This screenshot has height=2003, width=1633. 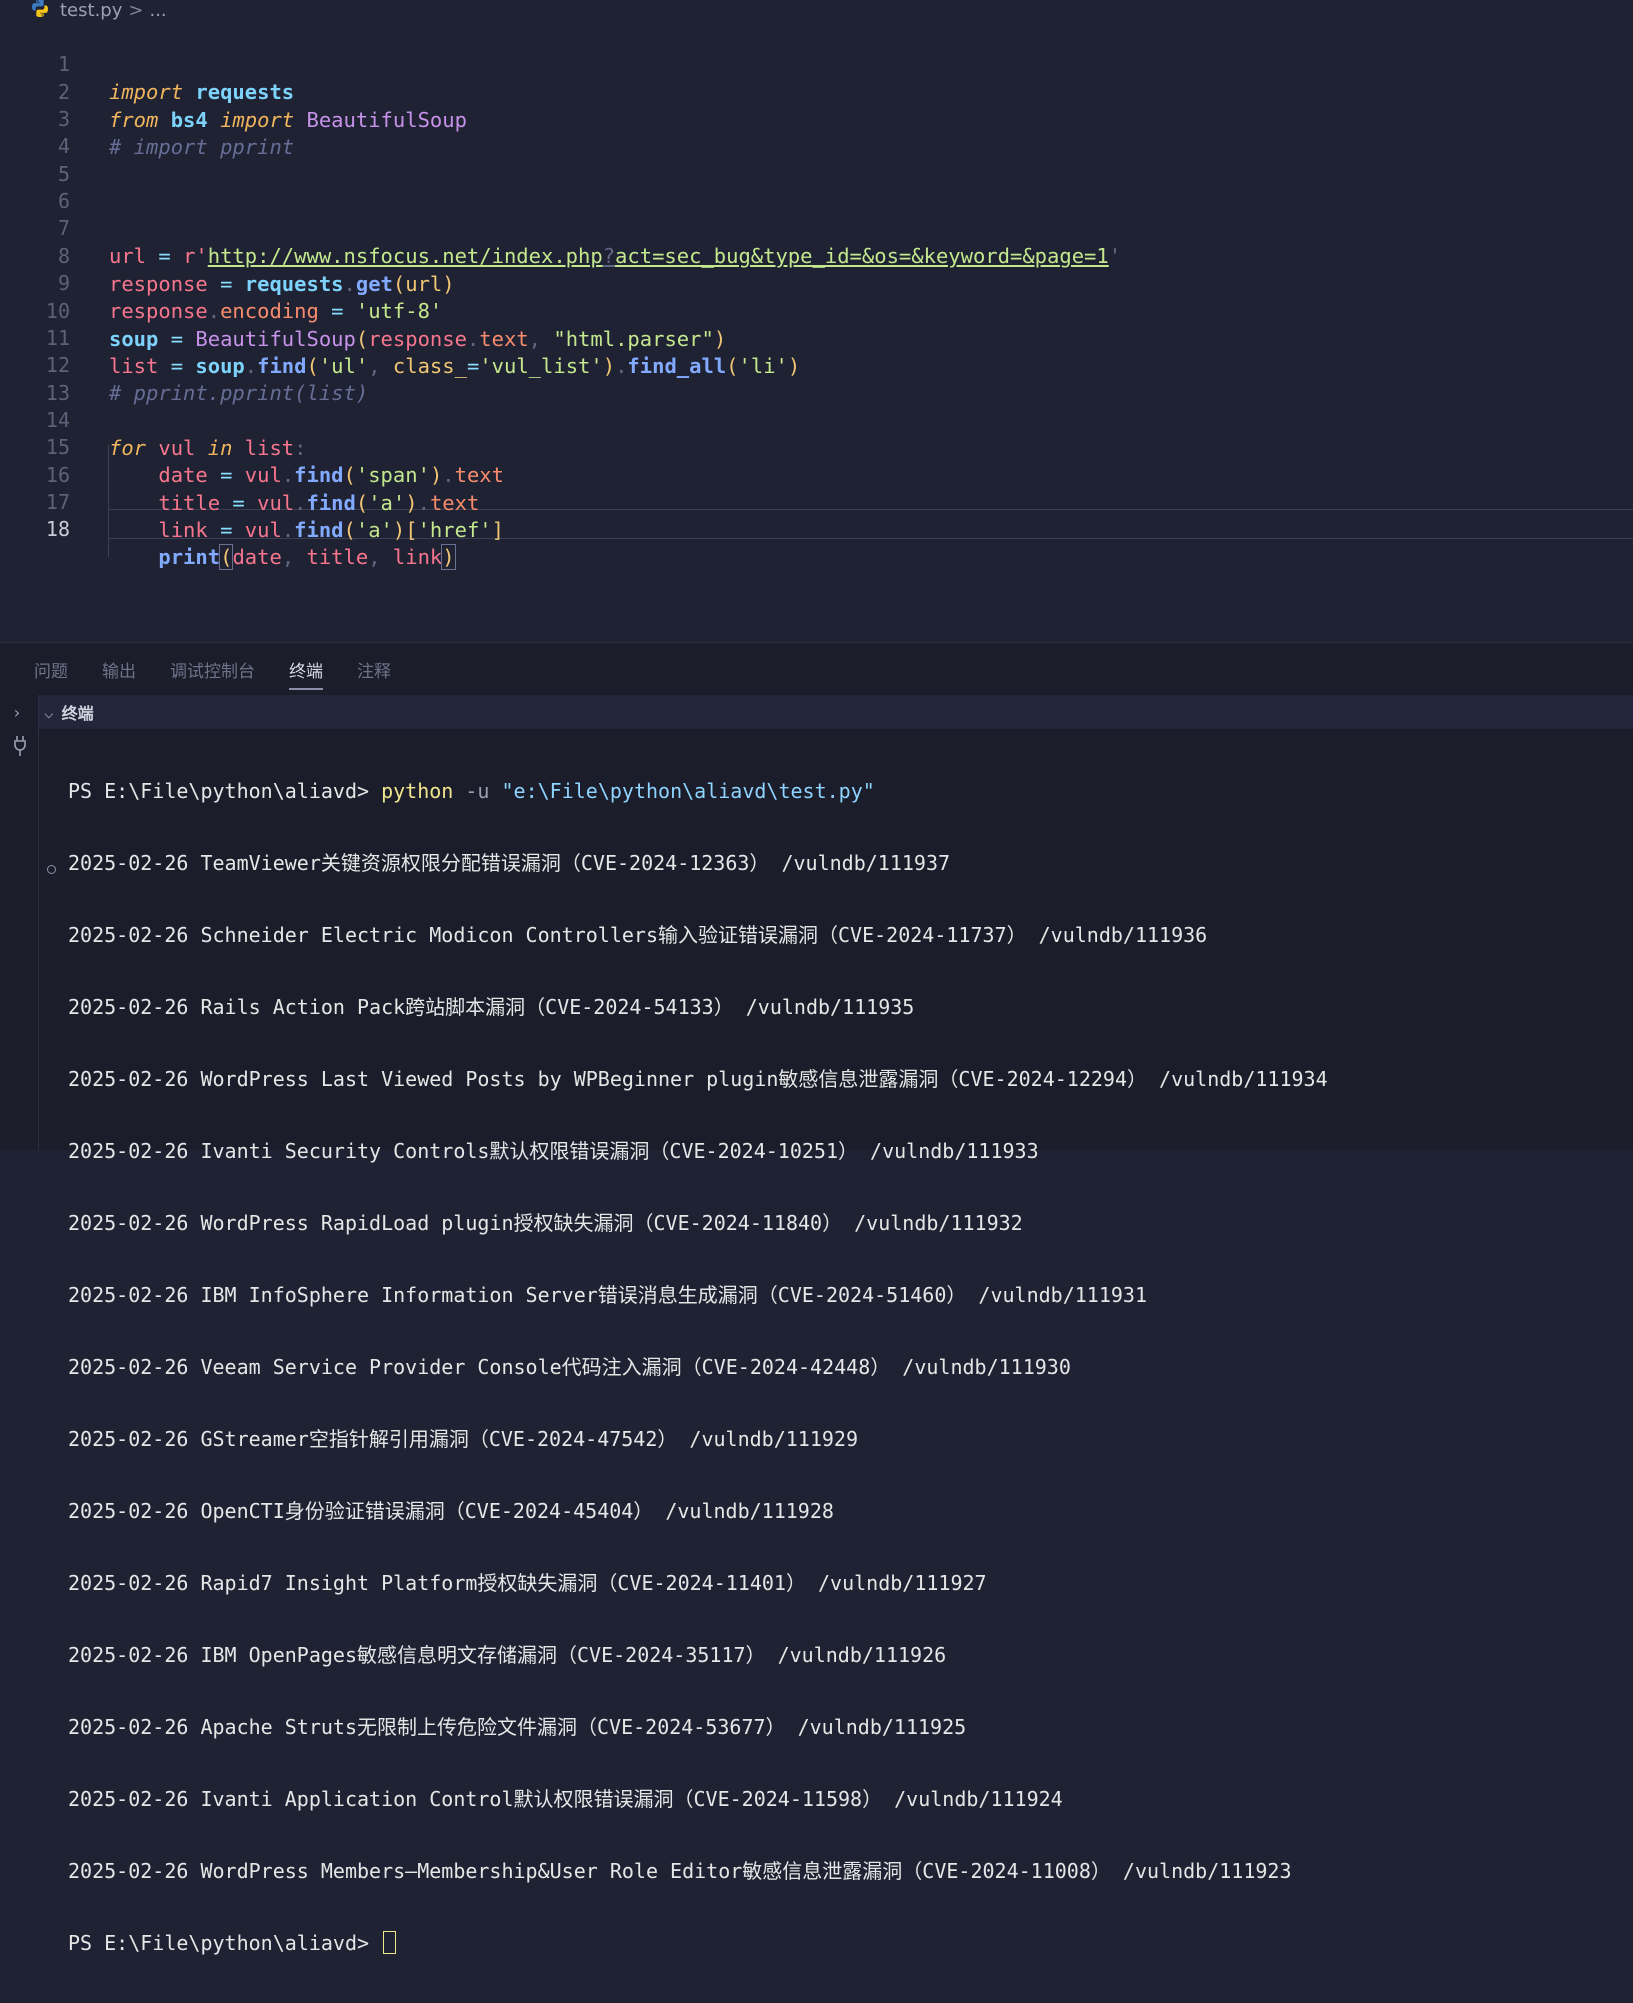 I want to click on terminal-section-toggle: ⌵ 终端, so click(x=69, y=712).